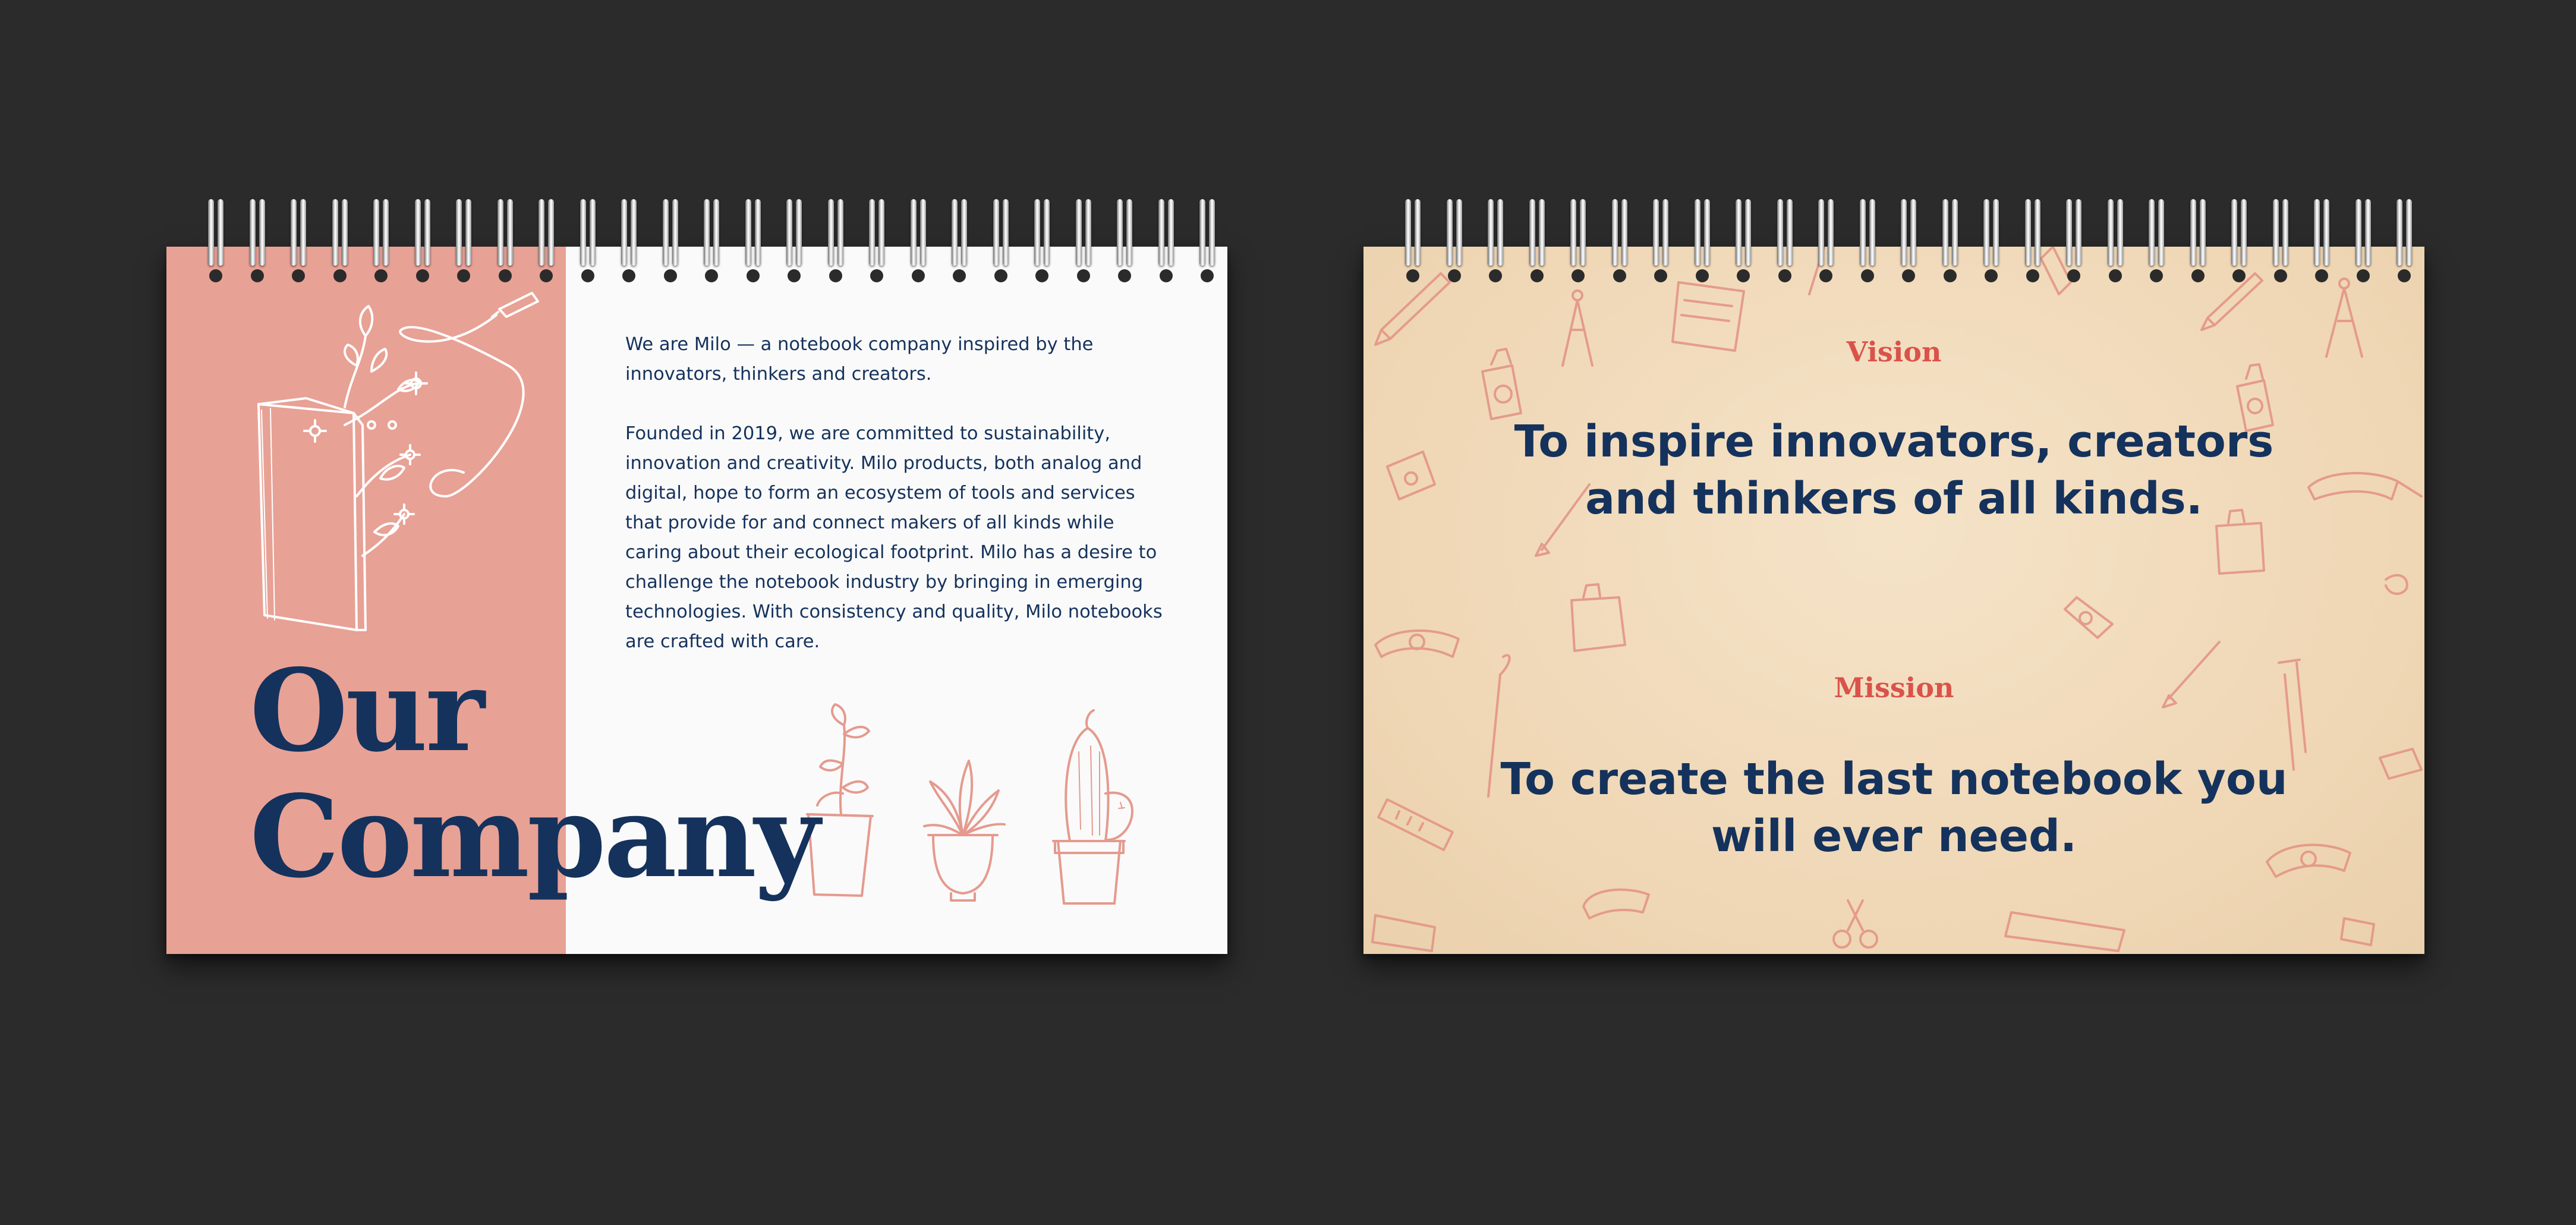 This screenshot has width=2576, height=1225. I want to click on vision-label: Vision, so click(1894, 352).